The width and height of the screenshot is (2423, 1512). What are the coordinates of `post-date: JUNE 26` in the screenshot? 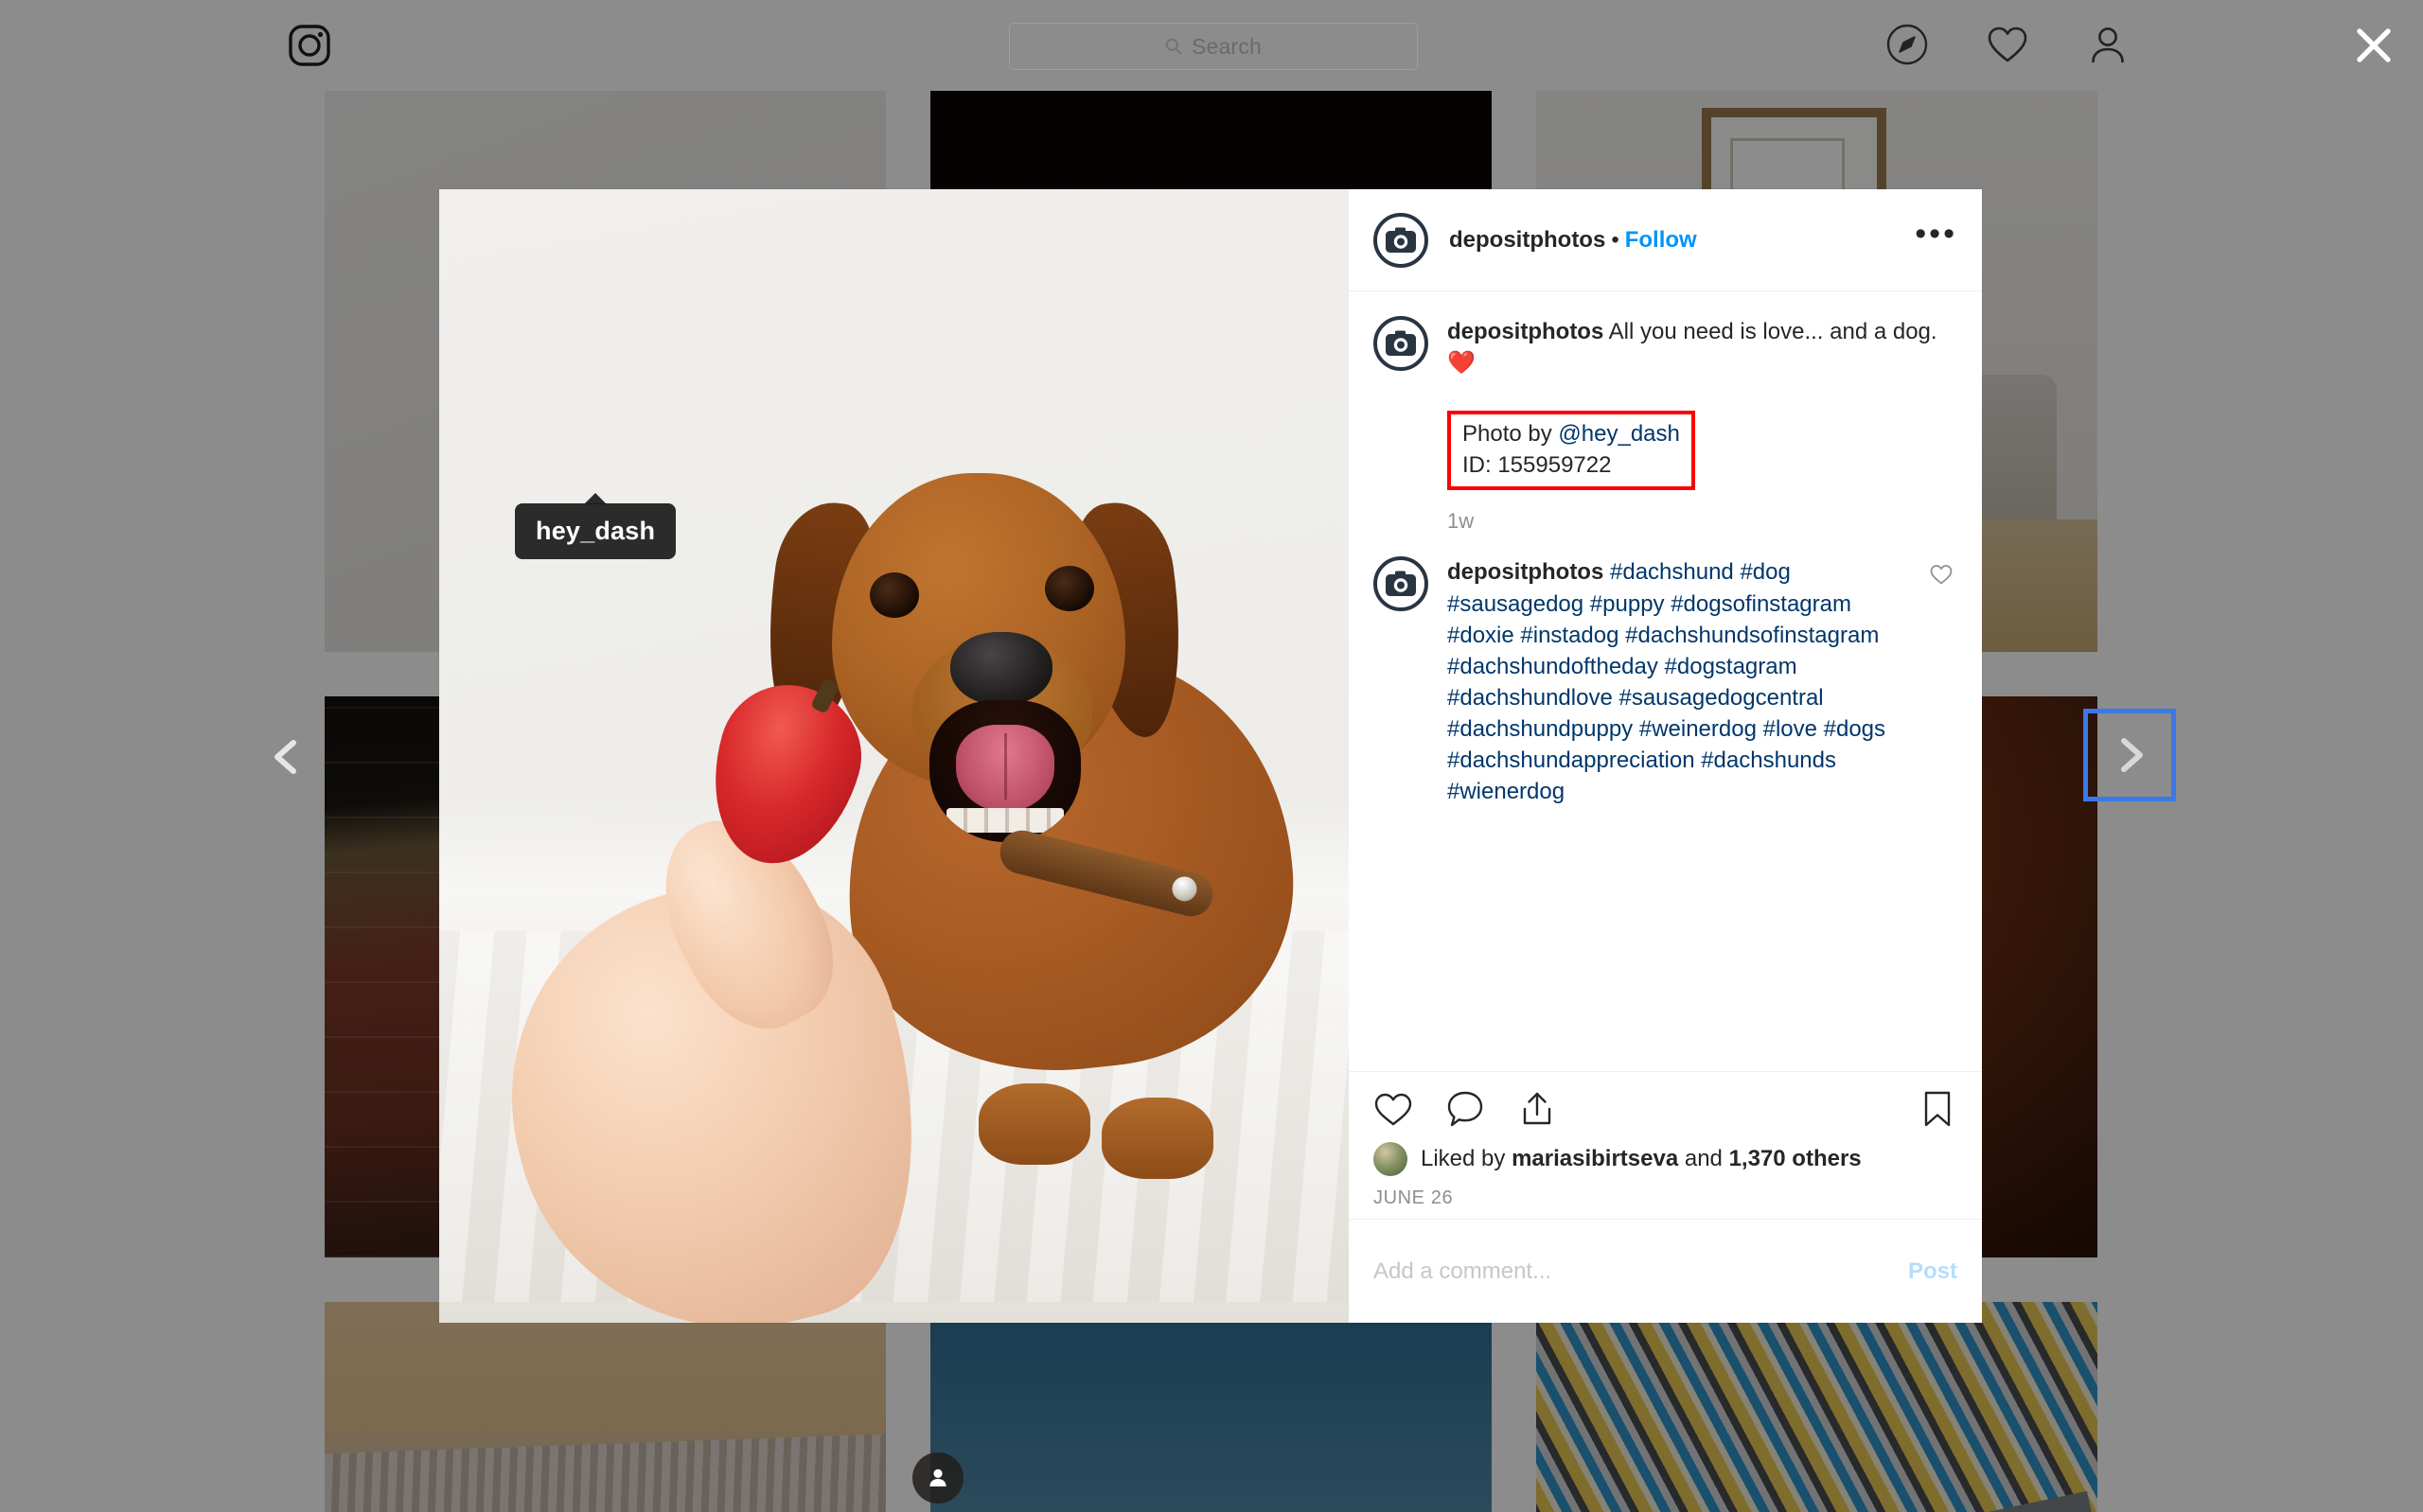 It's located at (1413, 1198).